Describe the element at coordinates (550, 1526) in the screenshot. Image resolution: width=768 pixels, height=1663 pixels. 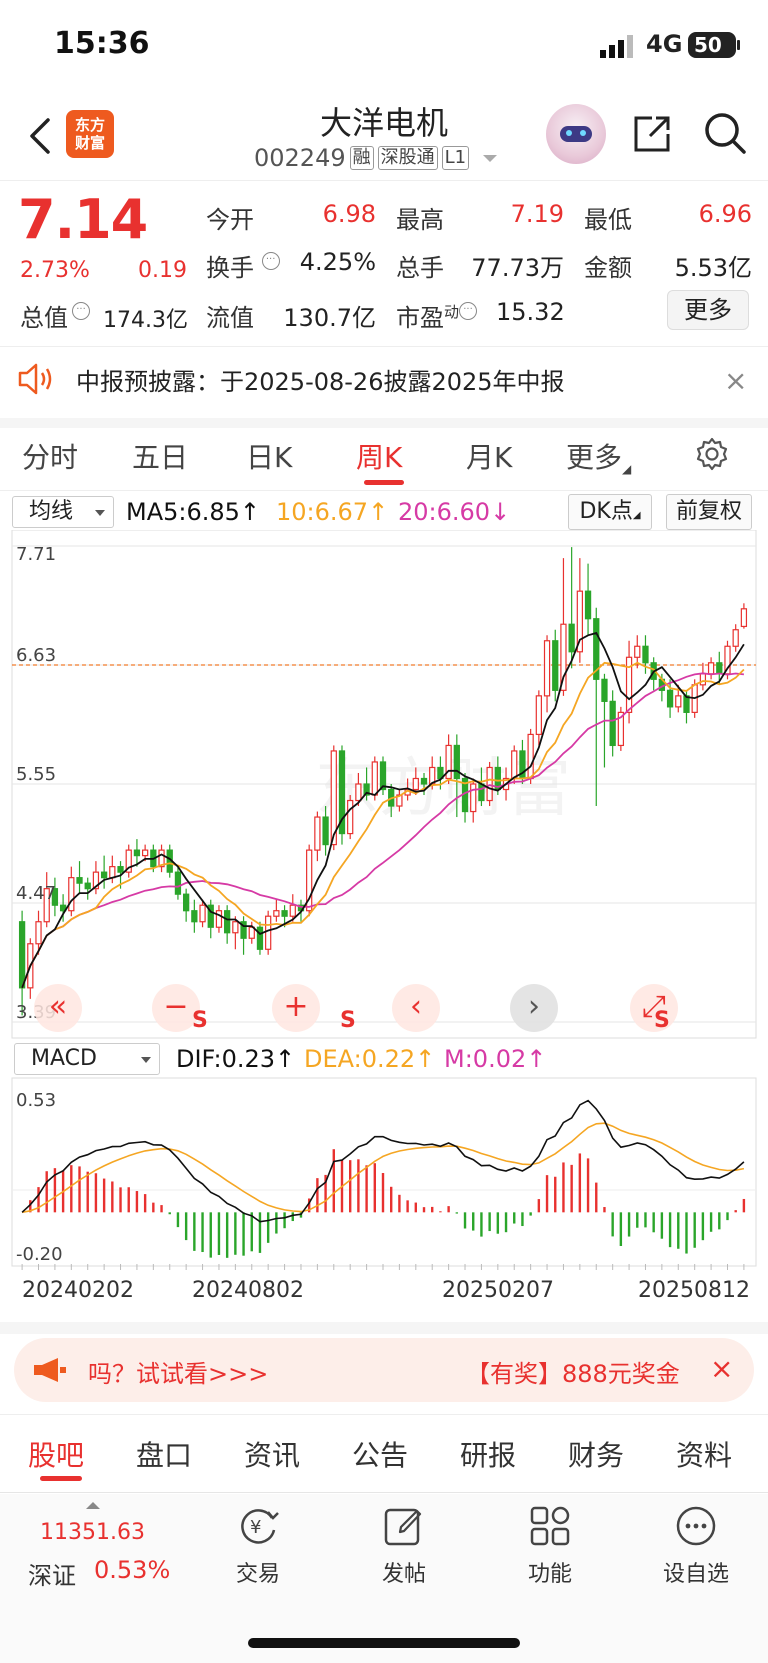
I see `functions-icon` at that location.